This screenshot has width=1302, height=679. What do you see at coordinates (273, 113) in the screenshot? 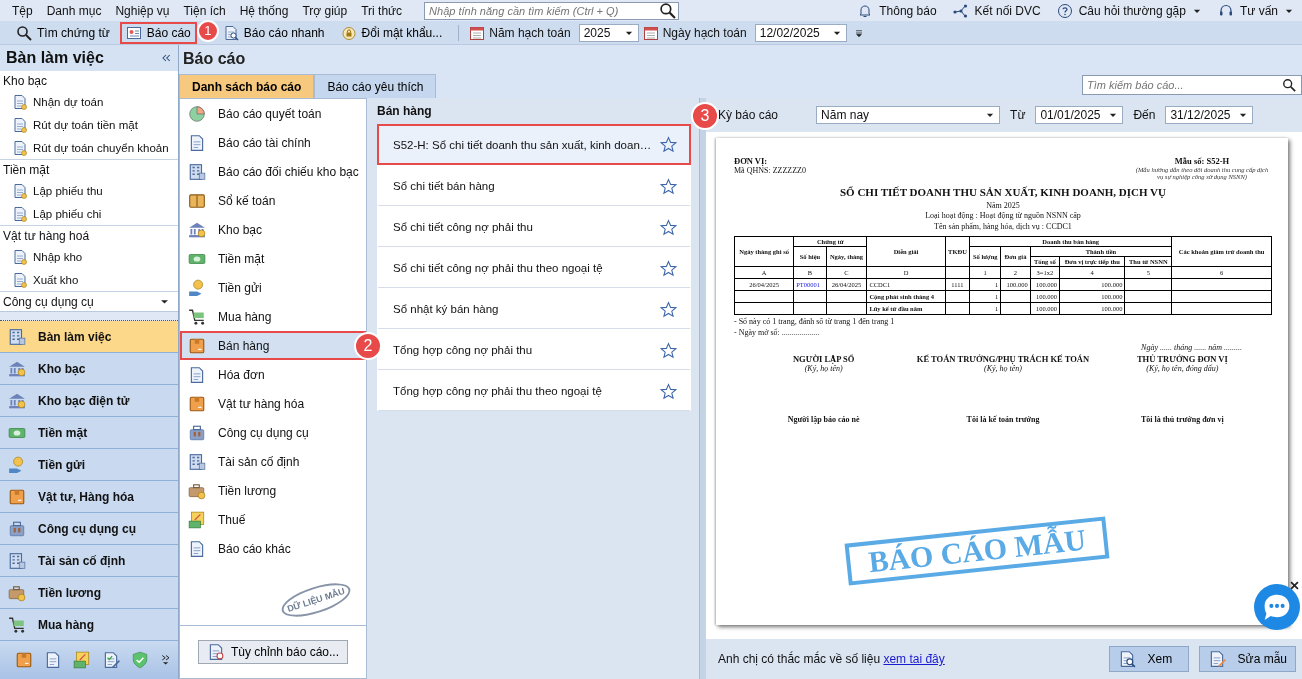
I see `category-item: Báo cáo quyết toán` at bounding box center [273, 113].